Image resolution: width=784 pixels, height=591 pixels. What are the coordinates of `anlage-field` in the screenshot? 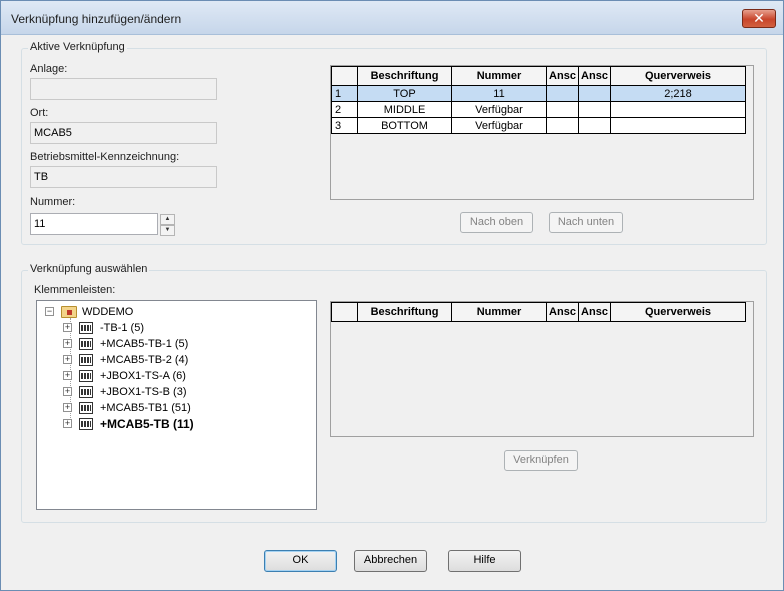 It's located at (123, 89).